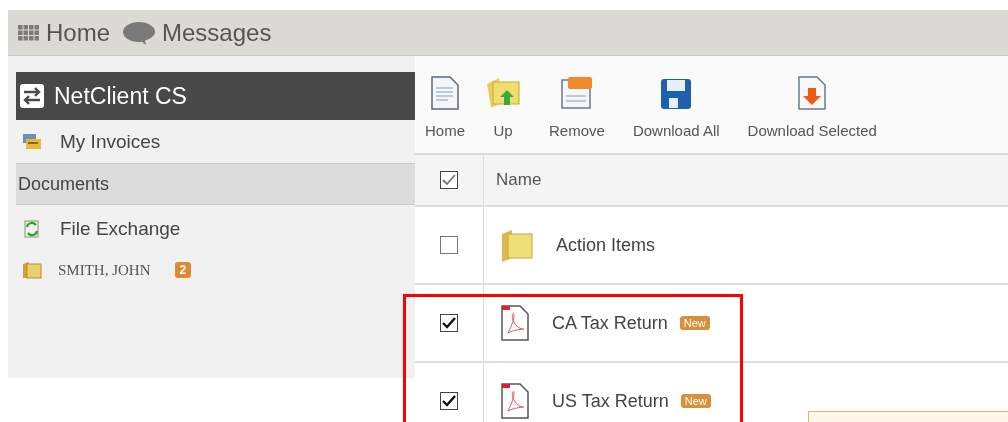  What do you see at coordinates (576, 93) in the screenshot?
I see `document-tag-icon` at bounding box center [576, 93].